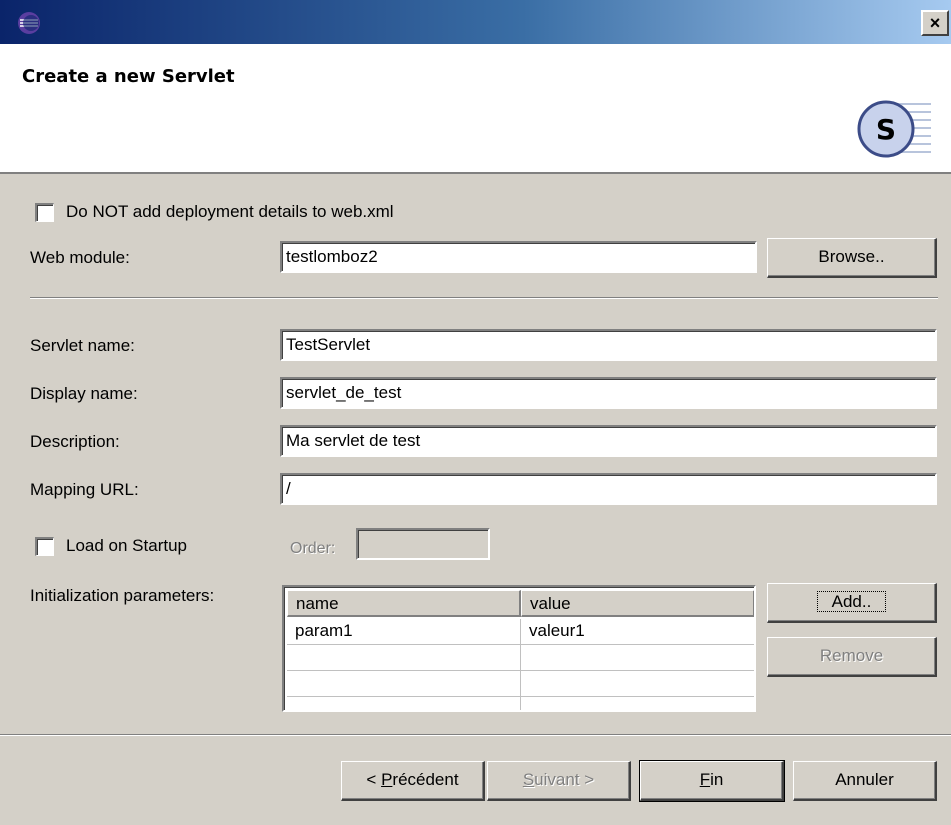 The height and width of the screenshot is (825, 951). I want to click on mapping-url-field: /, so click(608, 489).